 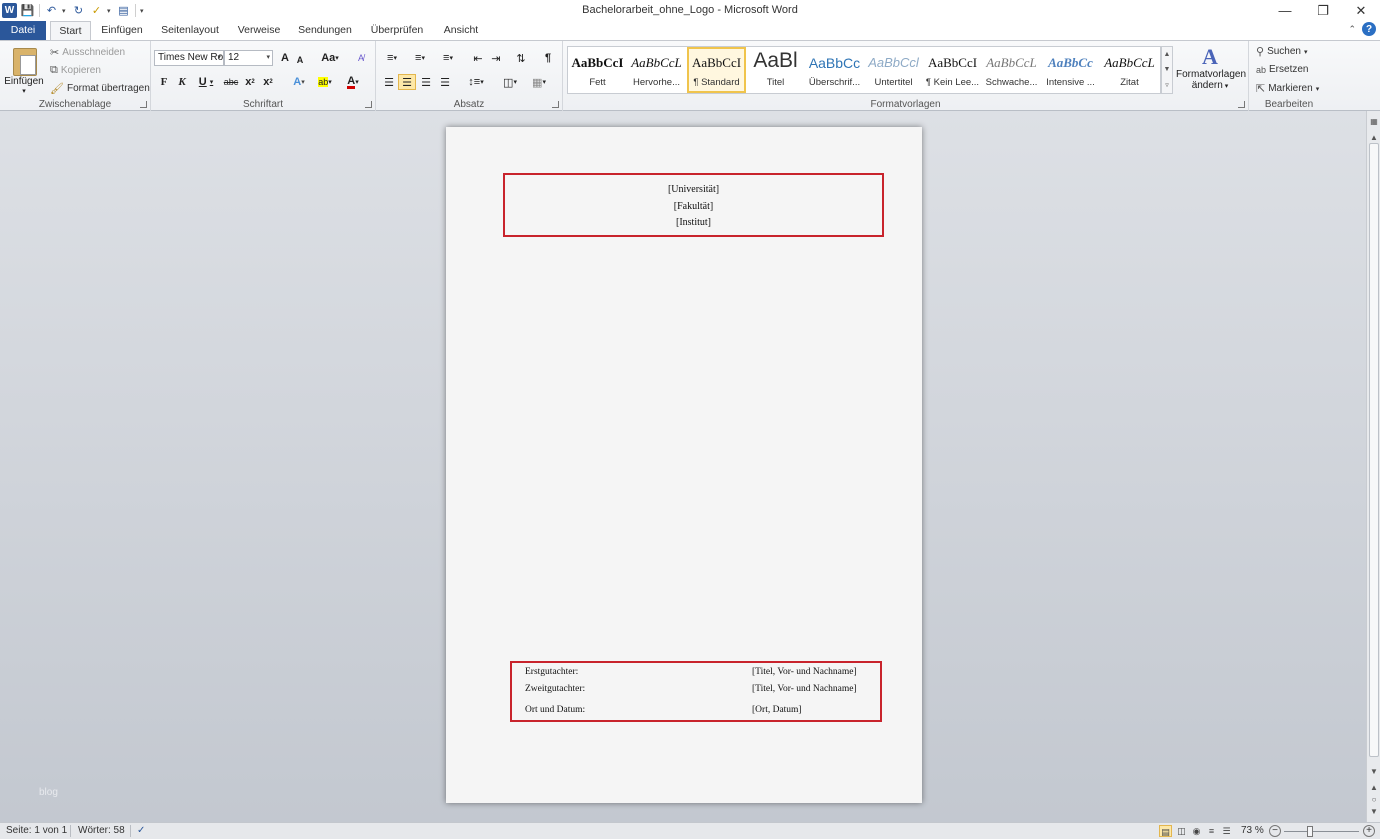 I want to click on help-icon: ?, so click(x=1369, y=29).